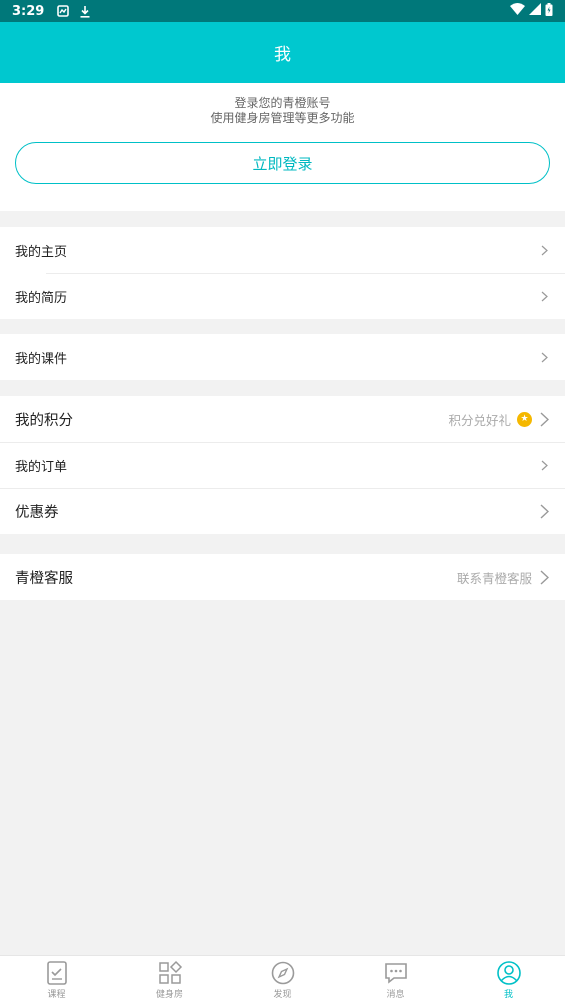 The width and height of the screenshot is (565, 1004). I want to click on nav-me: 我, so click(508, 980).